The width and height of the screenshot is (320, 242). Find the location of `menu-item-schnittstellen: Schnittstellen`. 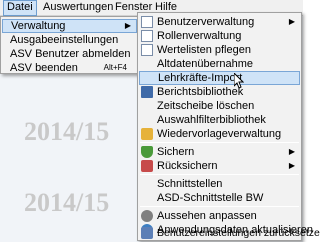

menu-item-schnittstellen: Schnittstellen is located at coordinates (219, 184).